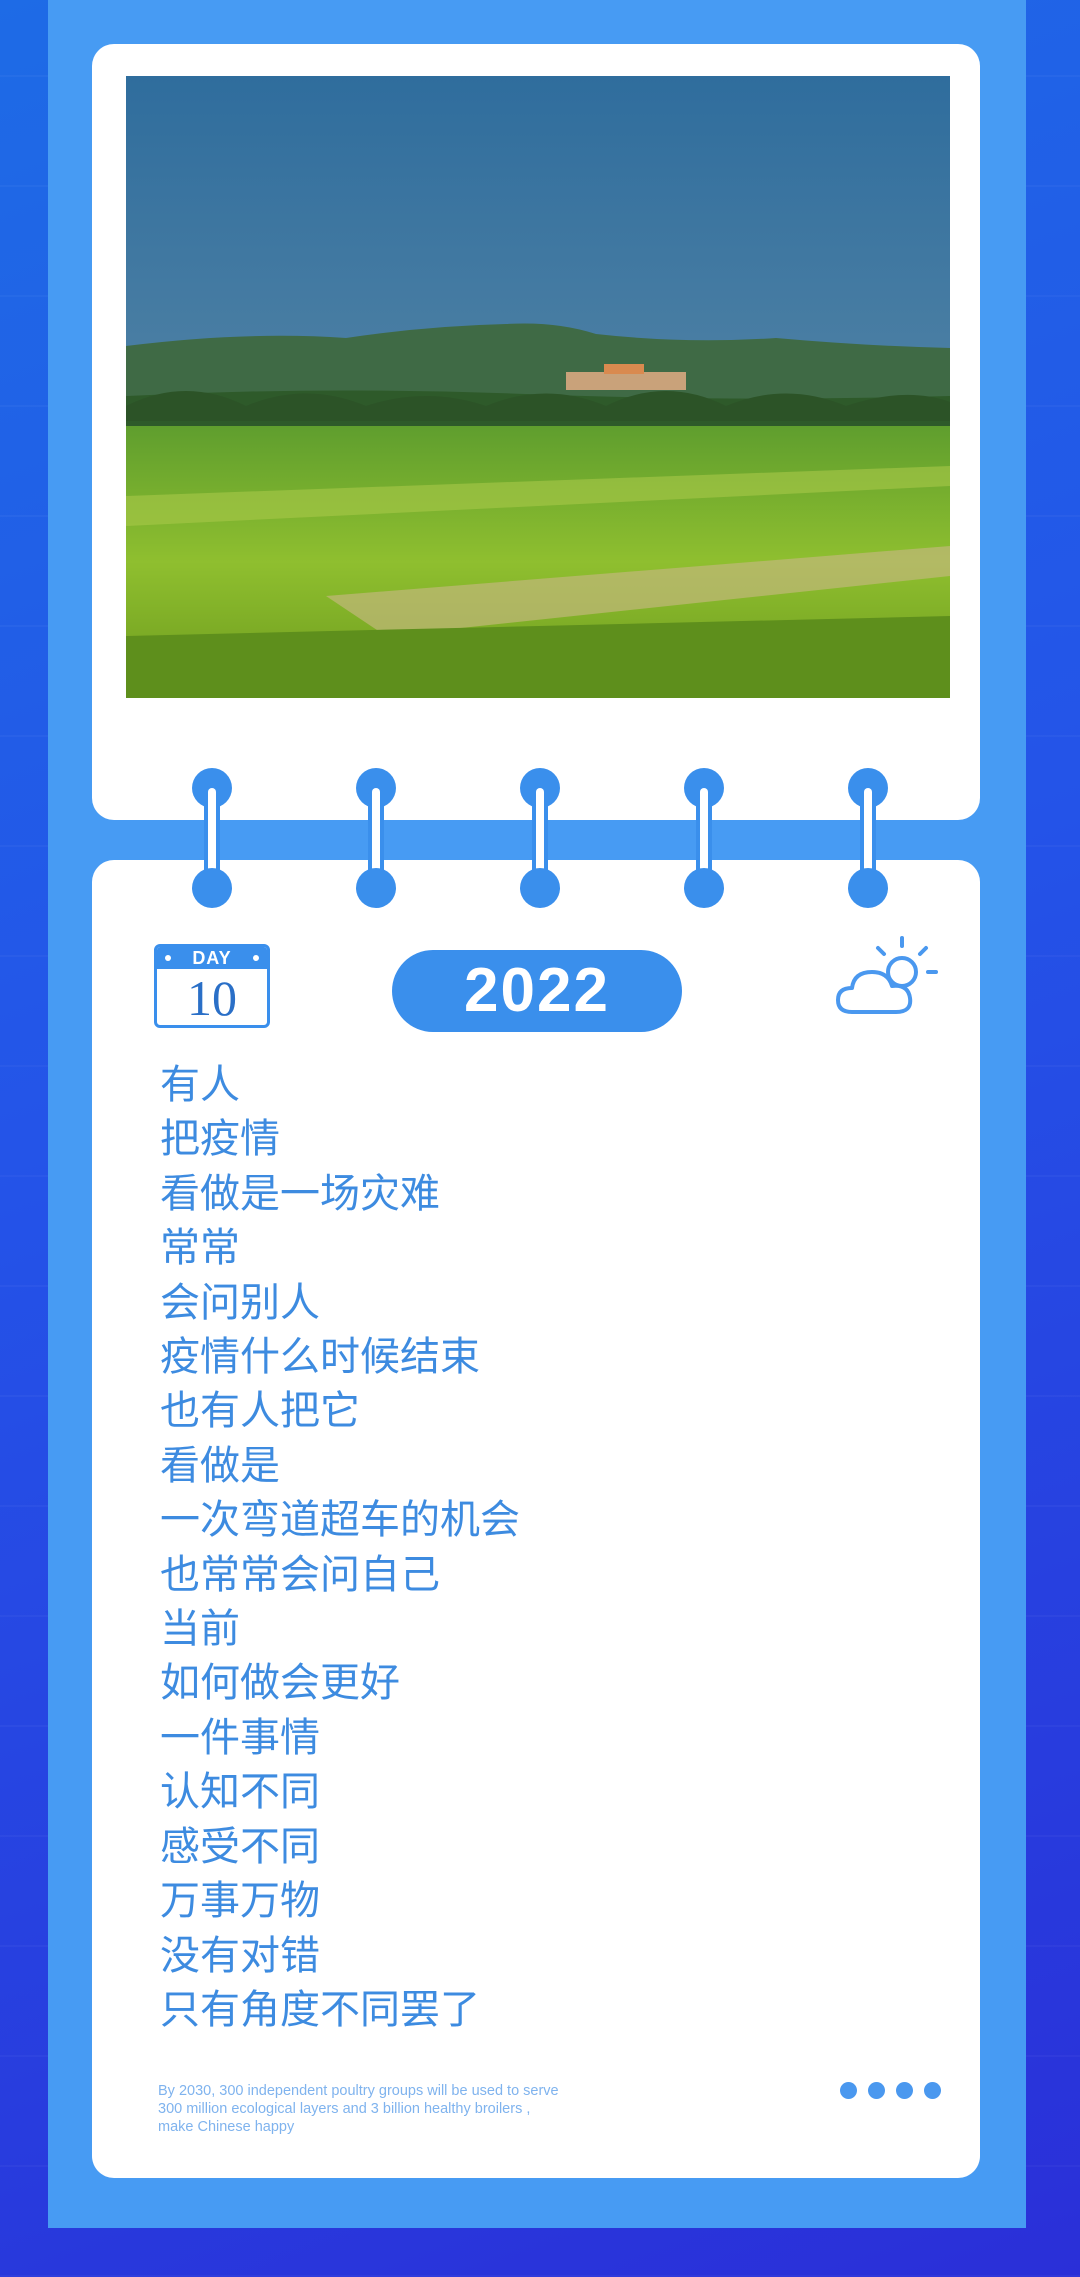 The height and width of the screenshot is (2277, 1080). Describe the element at coordinates (220, 1465) in the screenshot. I see `poem-line: 看做是` at that location.